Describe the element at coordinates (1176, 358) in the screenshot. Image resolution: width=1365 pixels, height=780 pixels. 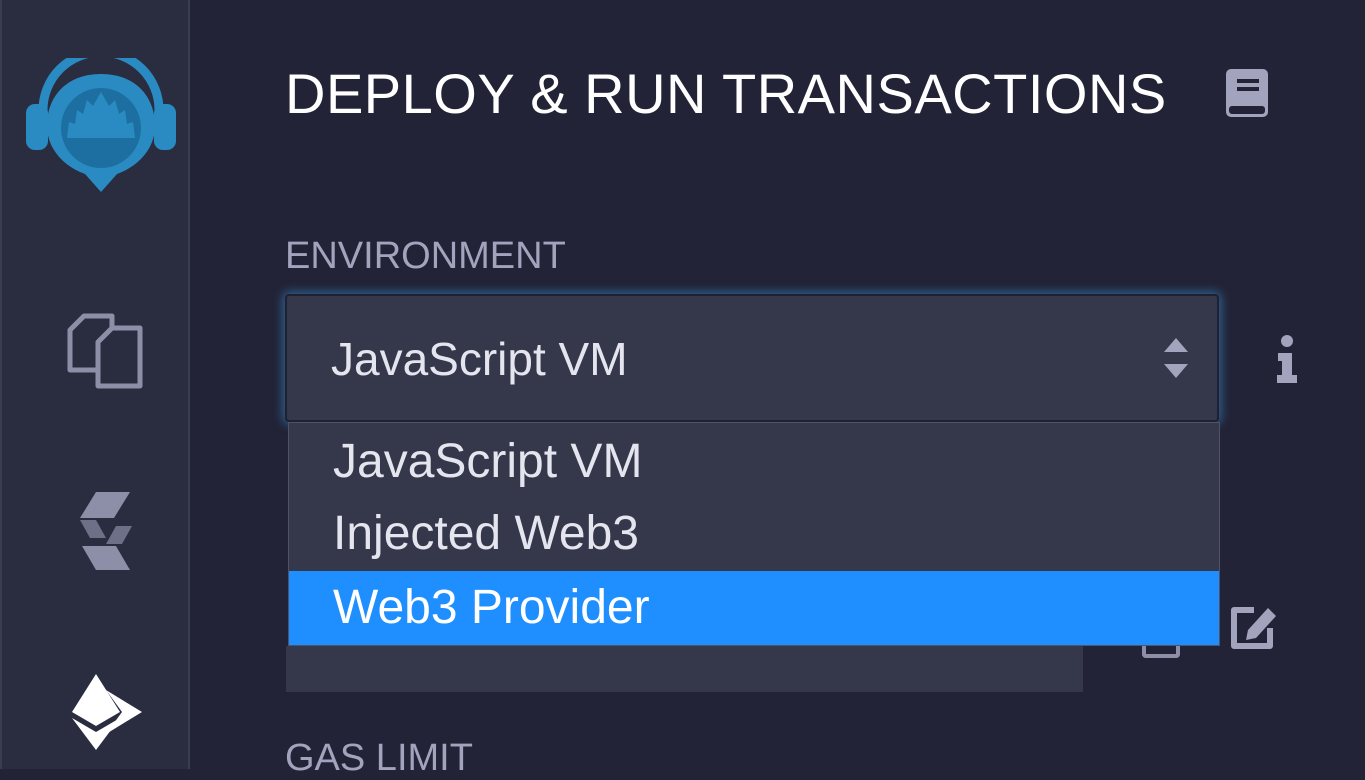
I see `select-arrows-icon` at that location.